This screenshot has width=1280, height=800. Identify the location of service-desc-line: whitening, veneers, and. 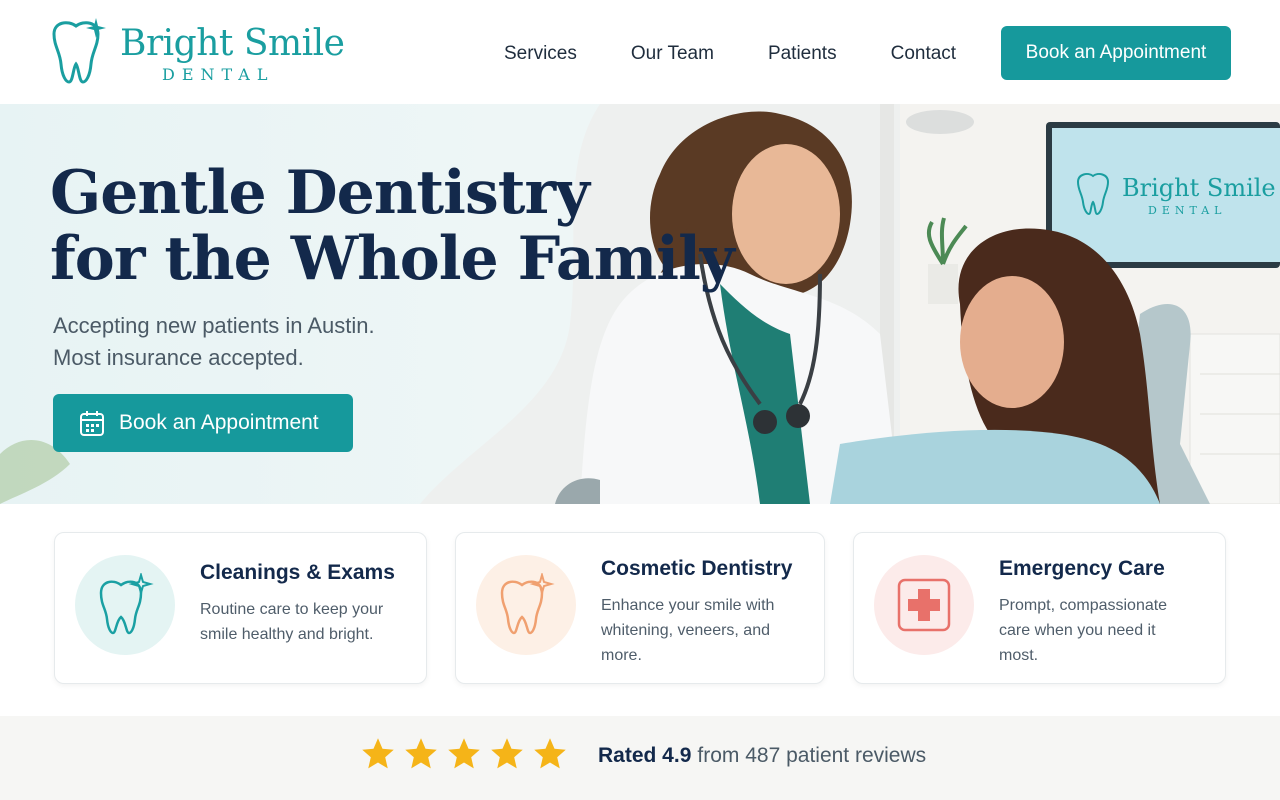
(685, 630).